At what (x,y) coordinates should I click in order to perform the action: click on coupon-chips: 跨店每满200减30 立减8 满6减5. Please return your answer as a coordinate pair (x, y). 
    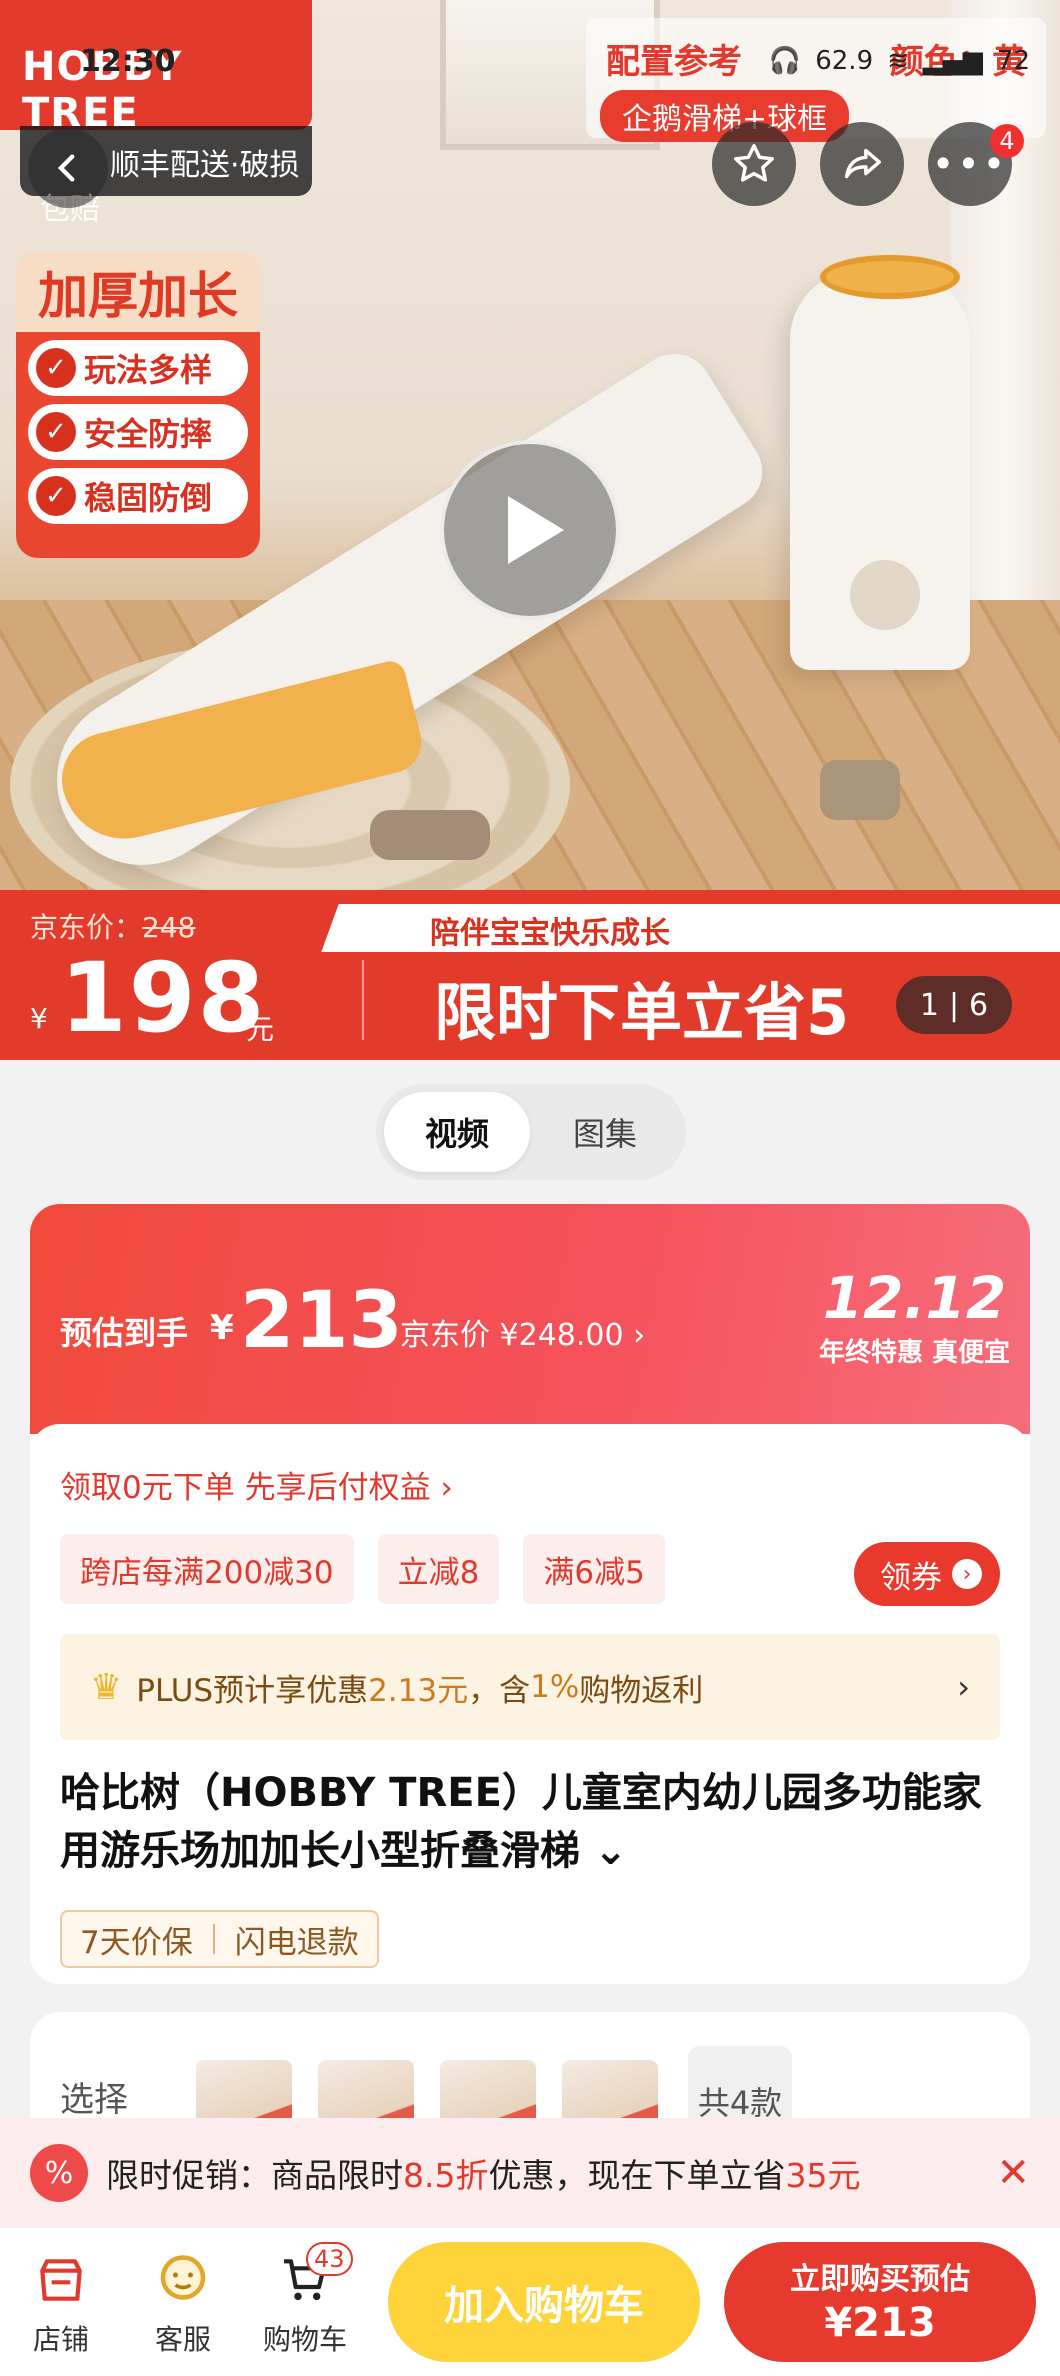
    Looking at the image, I should click on (362, 1569).